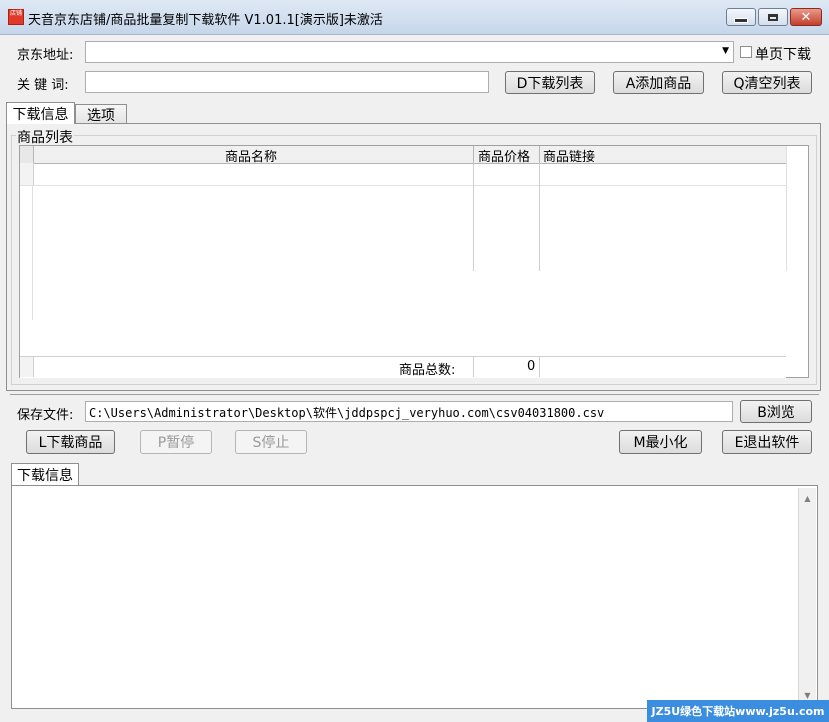 The width and height of the screenshot is (829, 722). I want to click on total-label: 商品总数:, so click(427, 370).